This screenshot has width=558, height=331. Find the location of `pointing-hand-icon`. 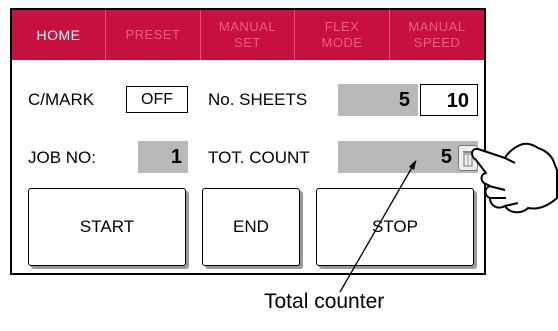

pointing-hand-icon is located at coordinates (514, 178).